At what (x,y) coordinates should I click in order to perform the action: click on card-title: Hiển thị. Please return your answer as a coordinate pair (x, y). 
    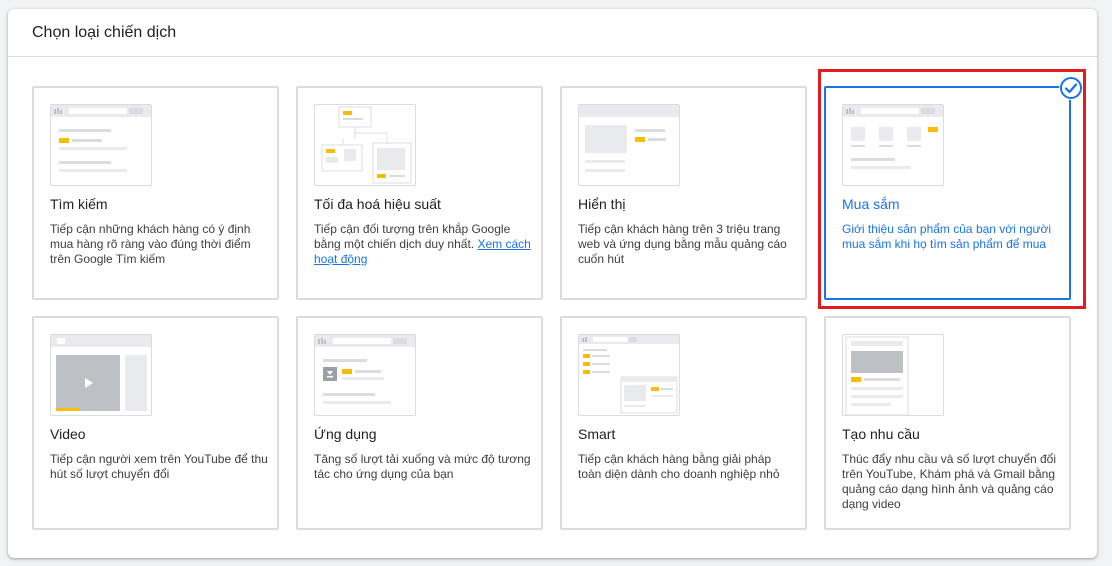
    Looking at the image, I should click on (602, 204).